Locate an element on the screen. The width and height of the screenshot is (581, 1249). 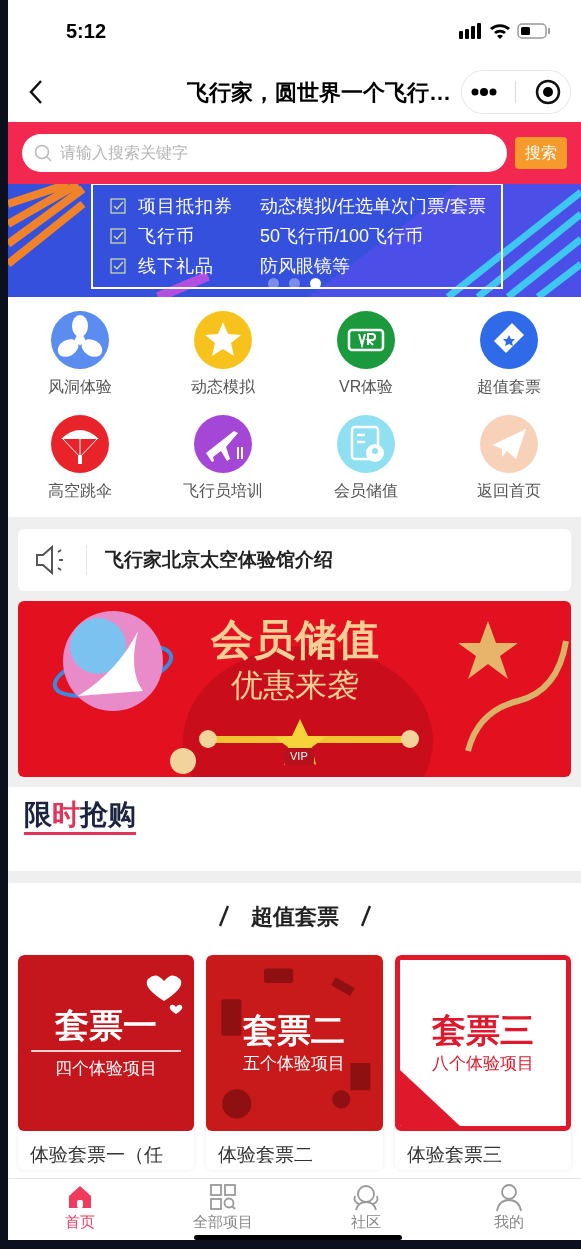
promo-banner: 会员储值 优惠来袭 VIP is located at coordinates (294, 689).